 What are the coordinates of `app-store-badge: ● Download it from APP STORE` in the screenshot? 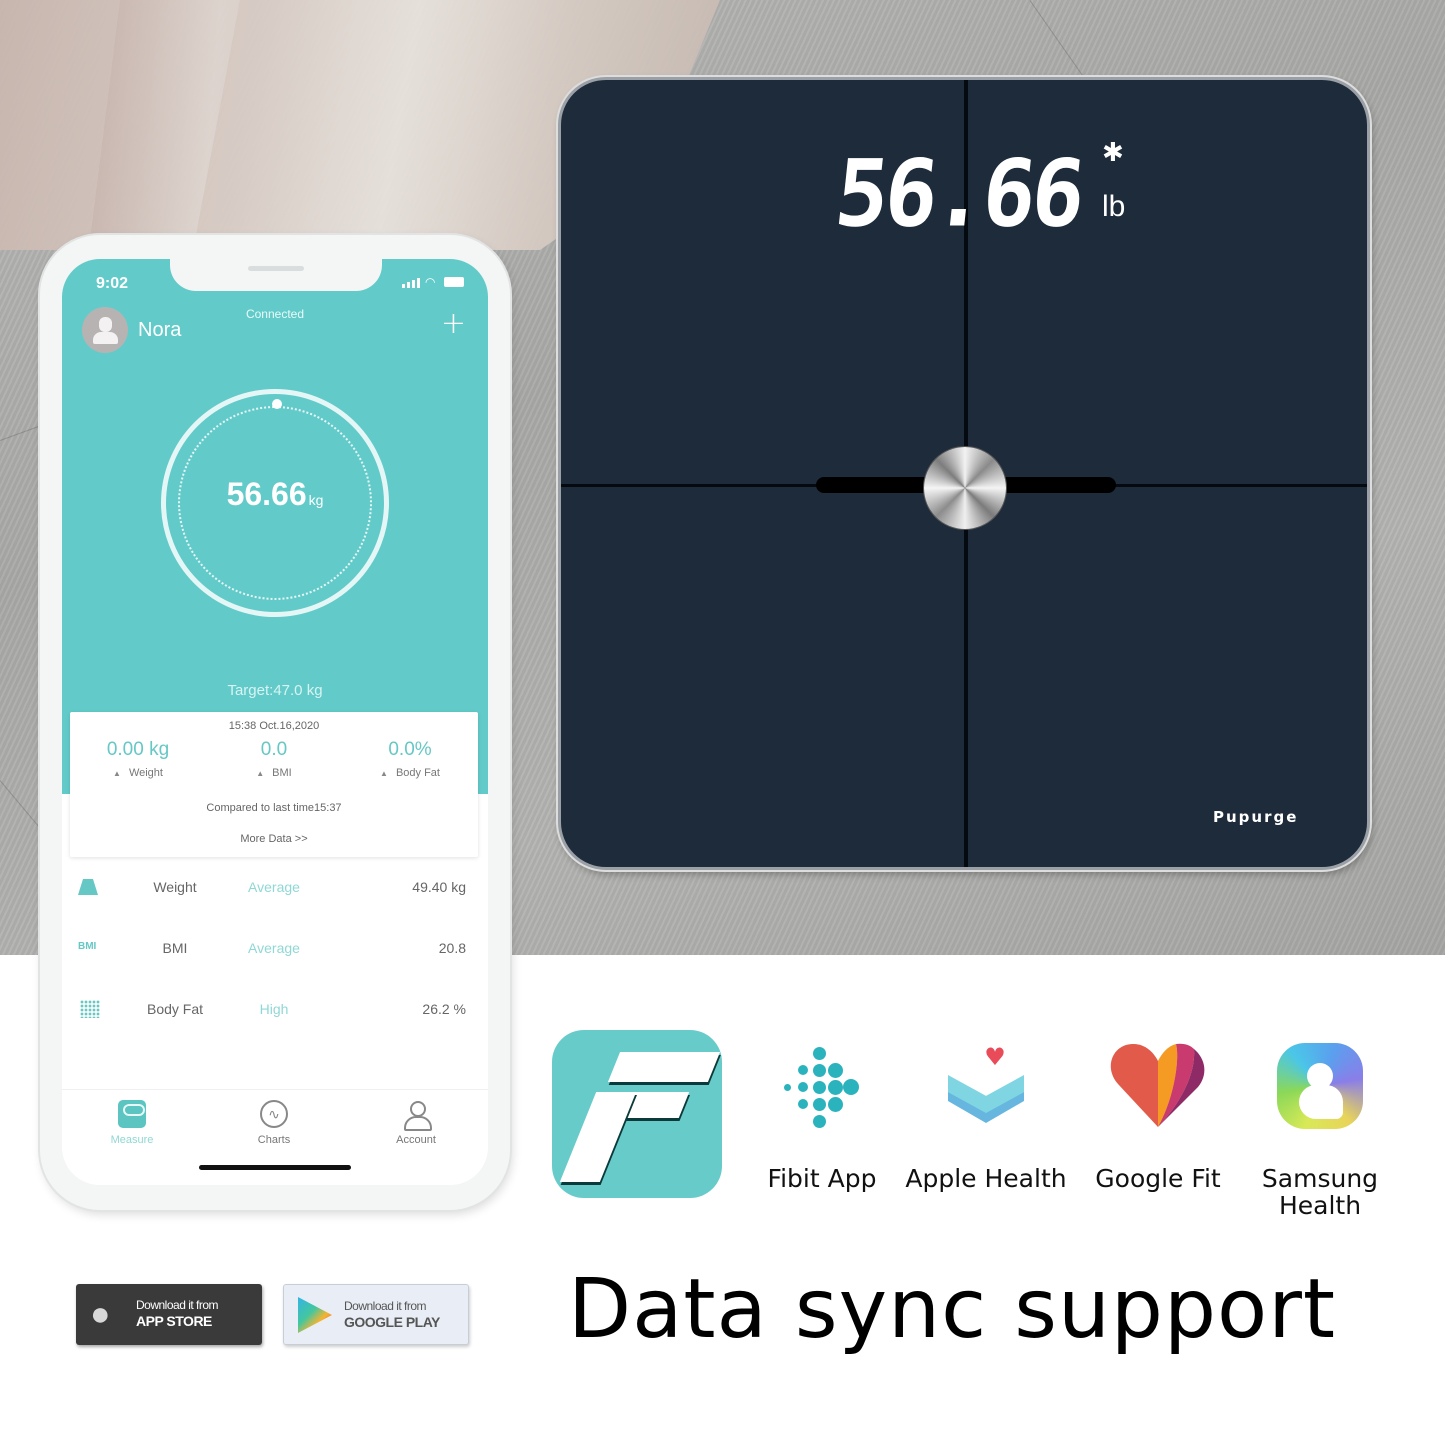 It's located at (169, 1314).